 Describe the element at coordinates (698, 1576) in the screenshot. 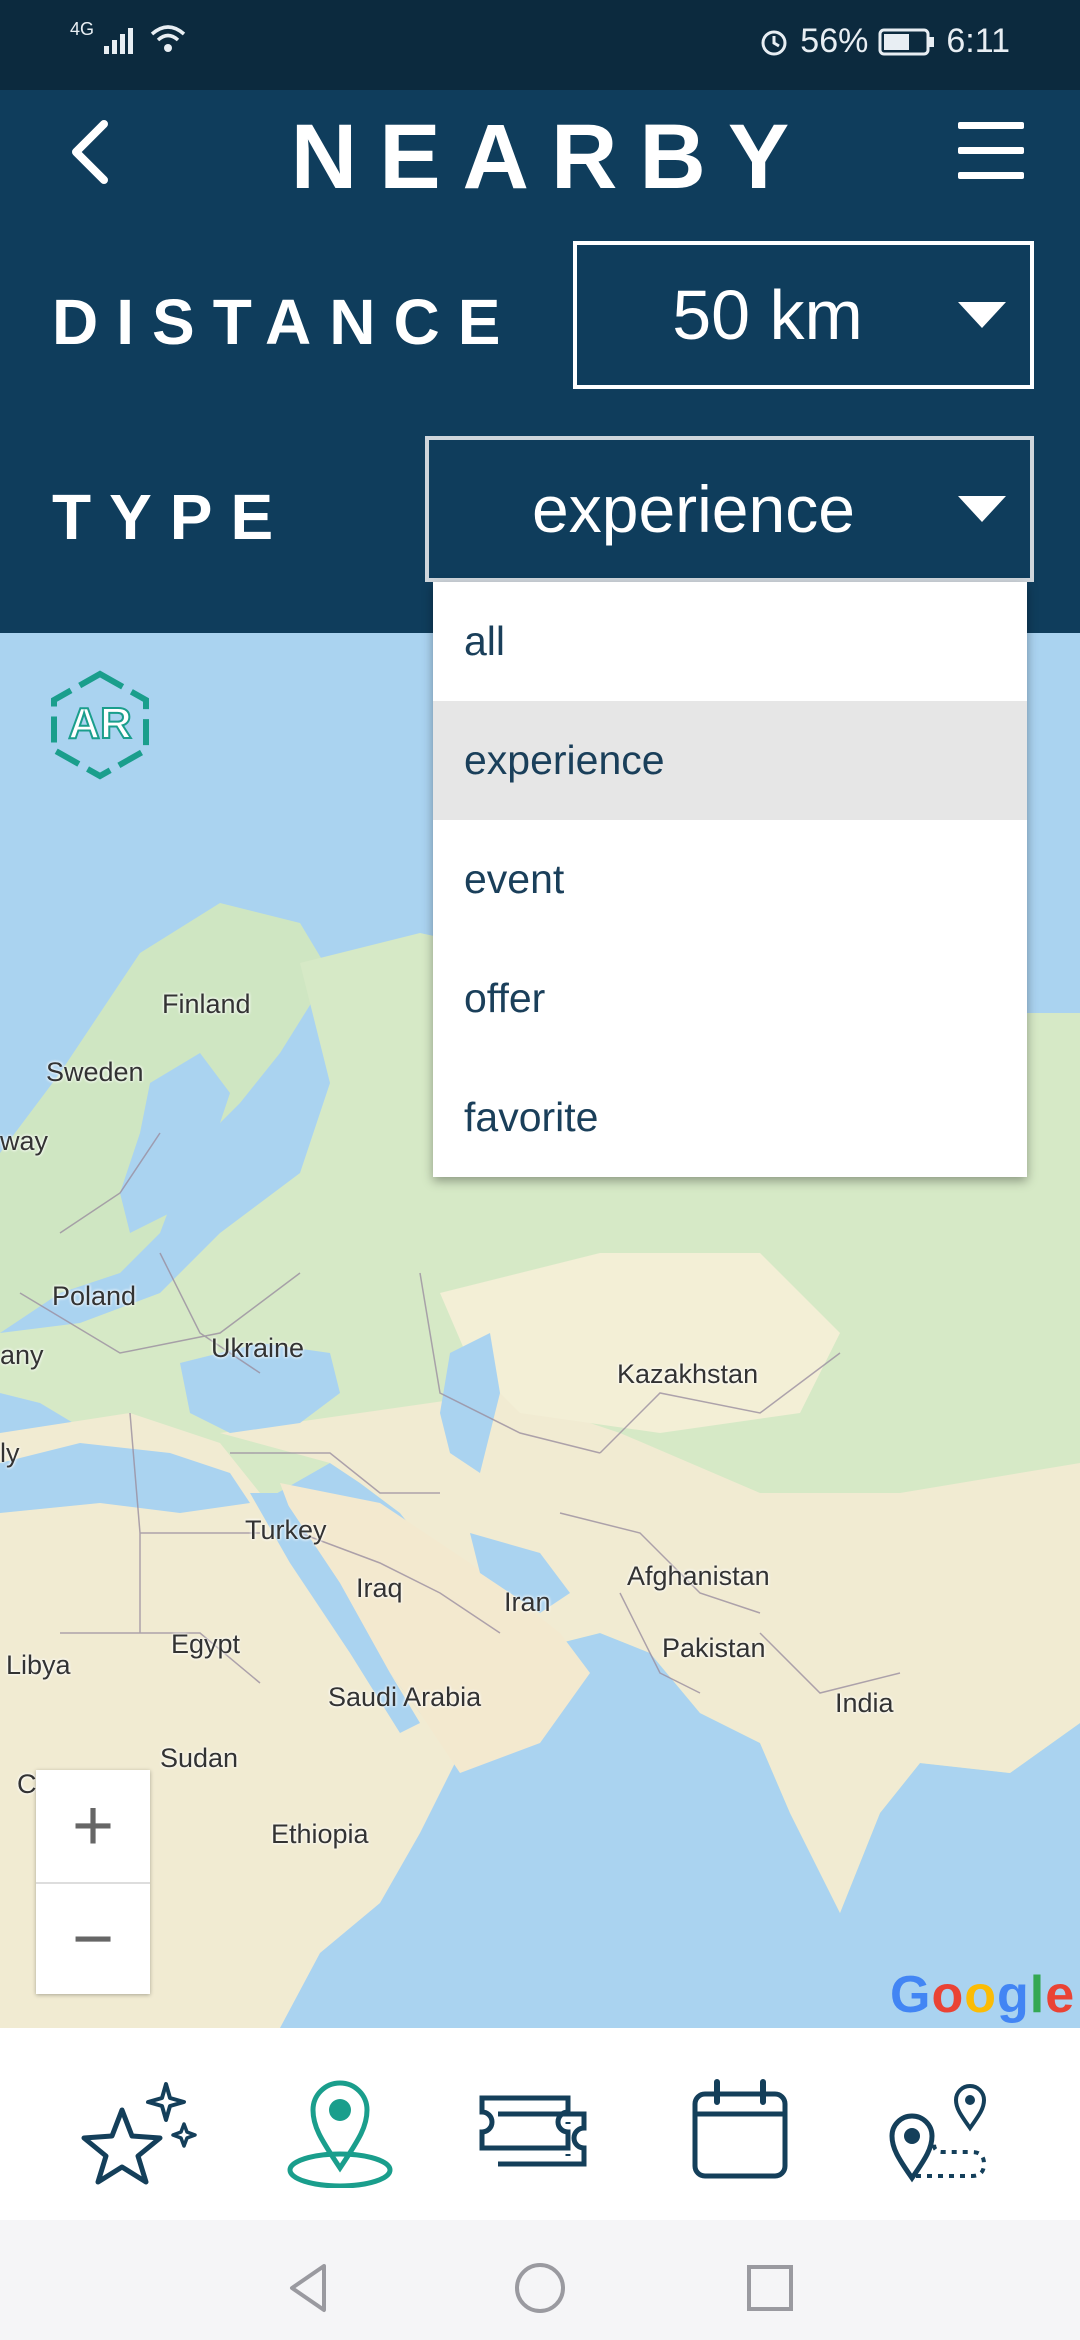

I see `map-label-afghanistan: Afghanistan` at that location.